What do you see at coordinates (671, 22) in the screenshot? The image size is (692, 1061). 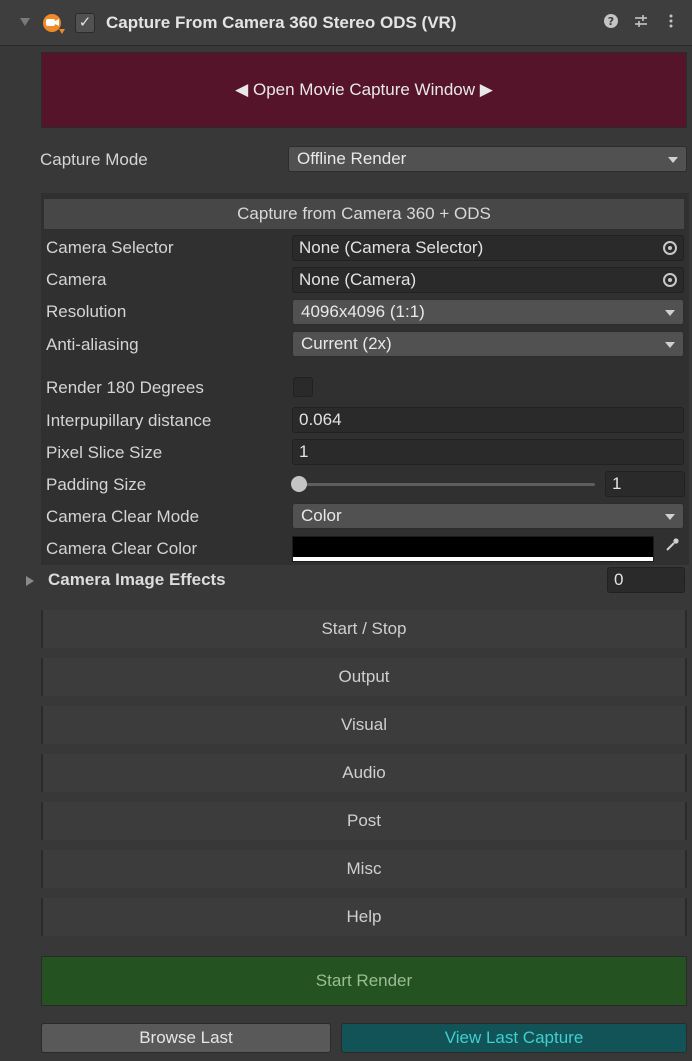 I see `menu-dots-icon` at bounding box center [671, 22].